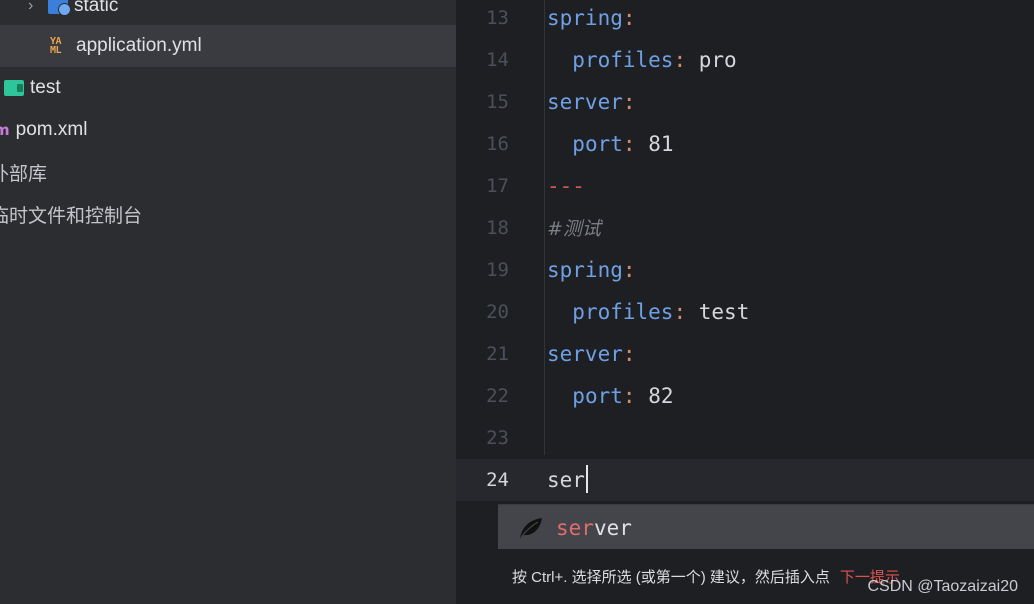 The width and height of the screenshot is (1034, 604). Describe the element at coordinates (612, 527) in the screenshot. I see `completion-rest: ver` at that location.